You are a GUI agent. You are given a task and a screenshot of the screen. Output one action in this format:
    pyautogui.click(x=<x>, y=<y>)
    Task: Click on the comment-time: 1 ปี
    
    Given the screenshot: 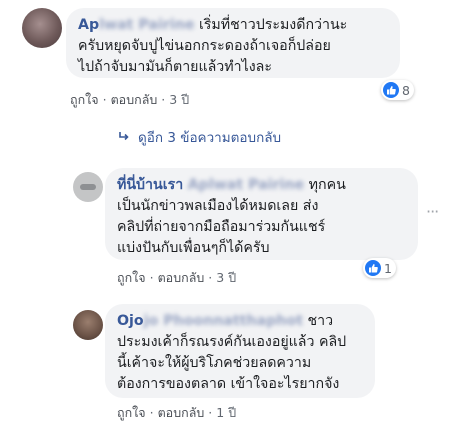 What is the action you would take?
    pyautogui.click(x=226, y=412)
    